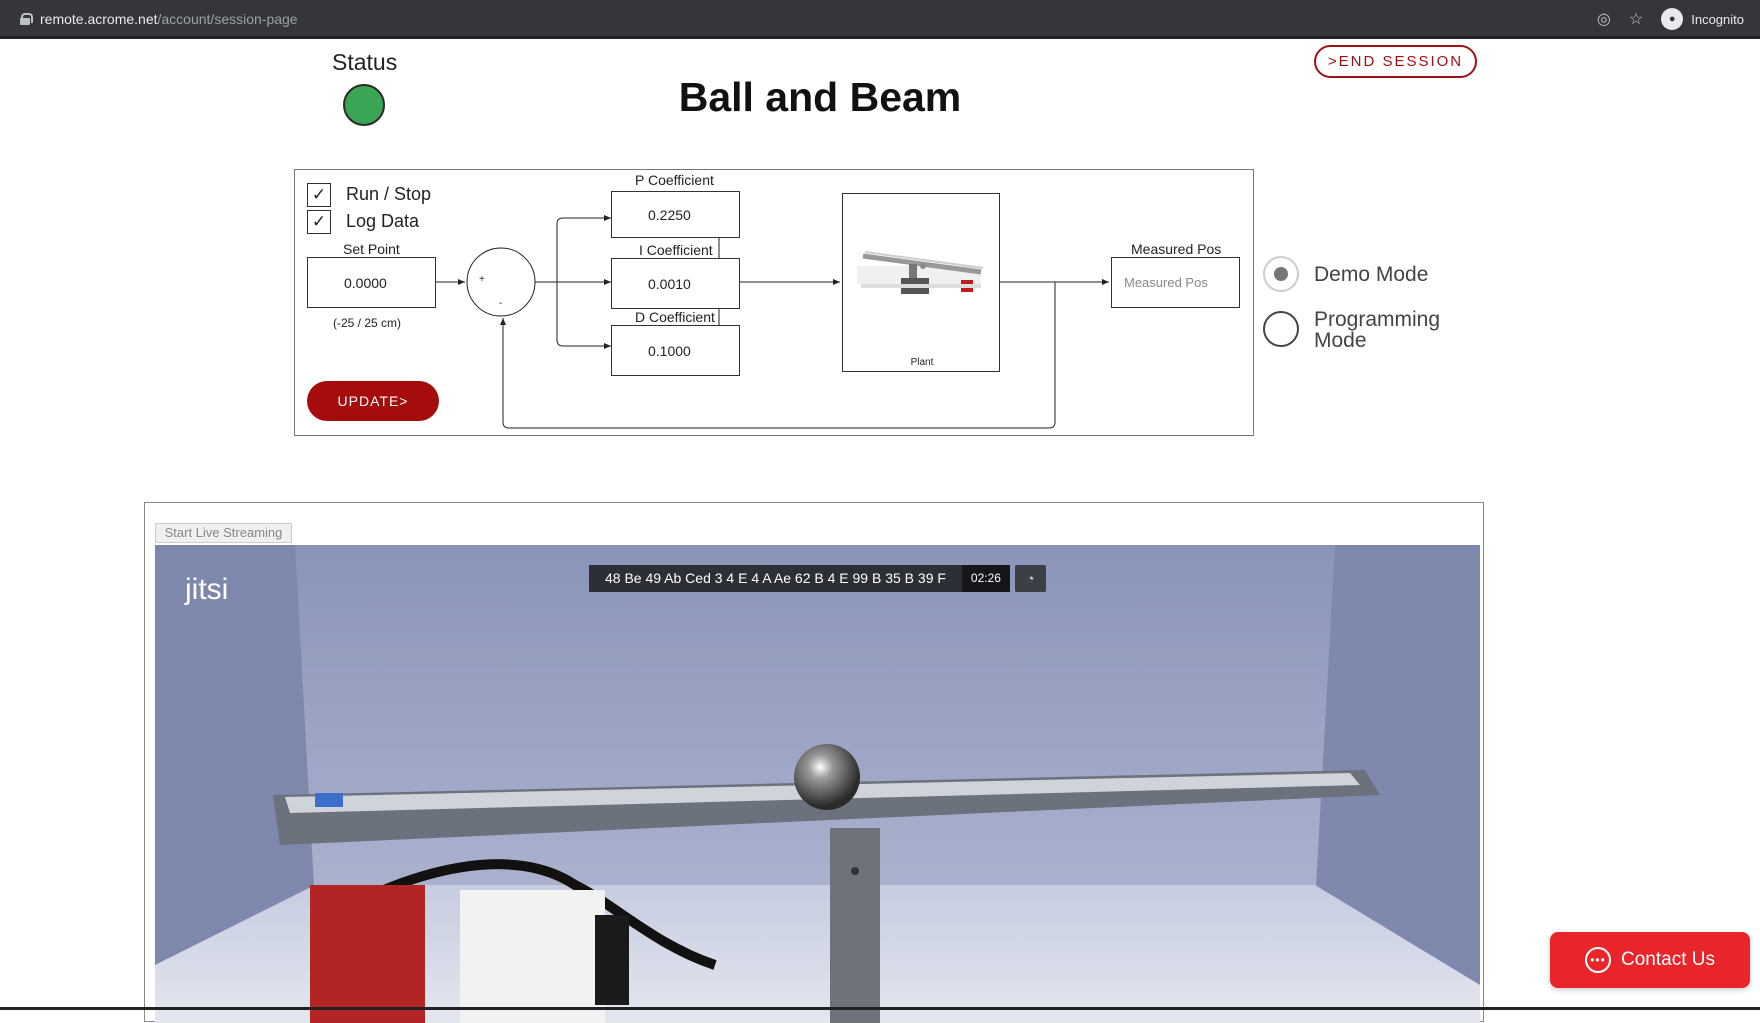  Describe the element at coordinates (26, 19) in the screenshot. I see `lock-icon` at that location.